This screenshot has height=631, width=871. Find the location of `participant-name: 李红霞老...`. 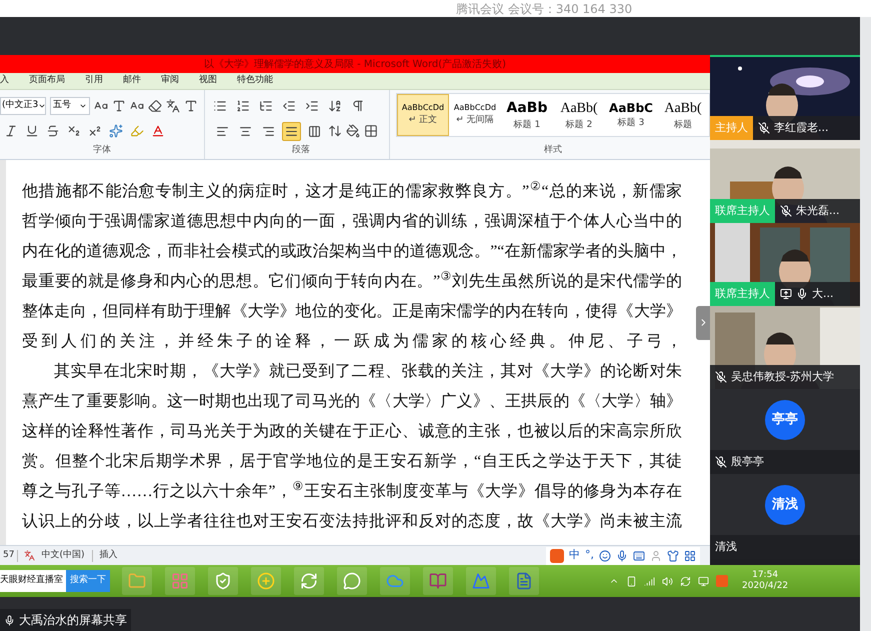

participant-name: 李红霞老... is located at coordinates (801, 128).